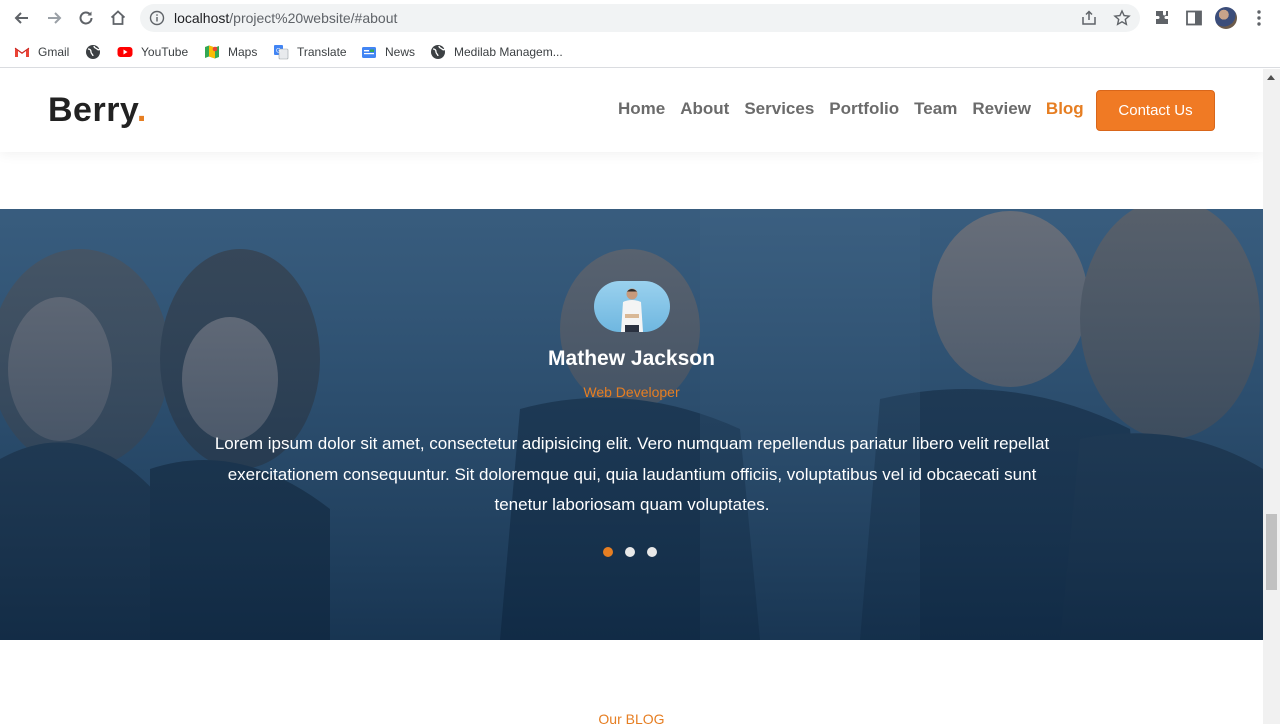 The height and width of the screenshot is (724, 1280). What do you see at coordinates (202, 18) in the screenshot?
I see `url-host: localhost` at bounding box center [202, 18].